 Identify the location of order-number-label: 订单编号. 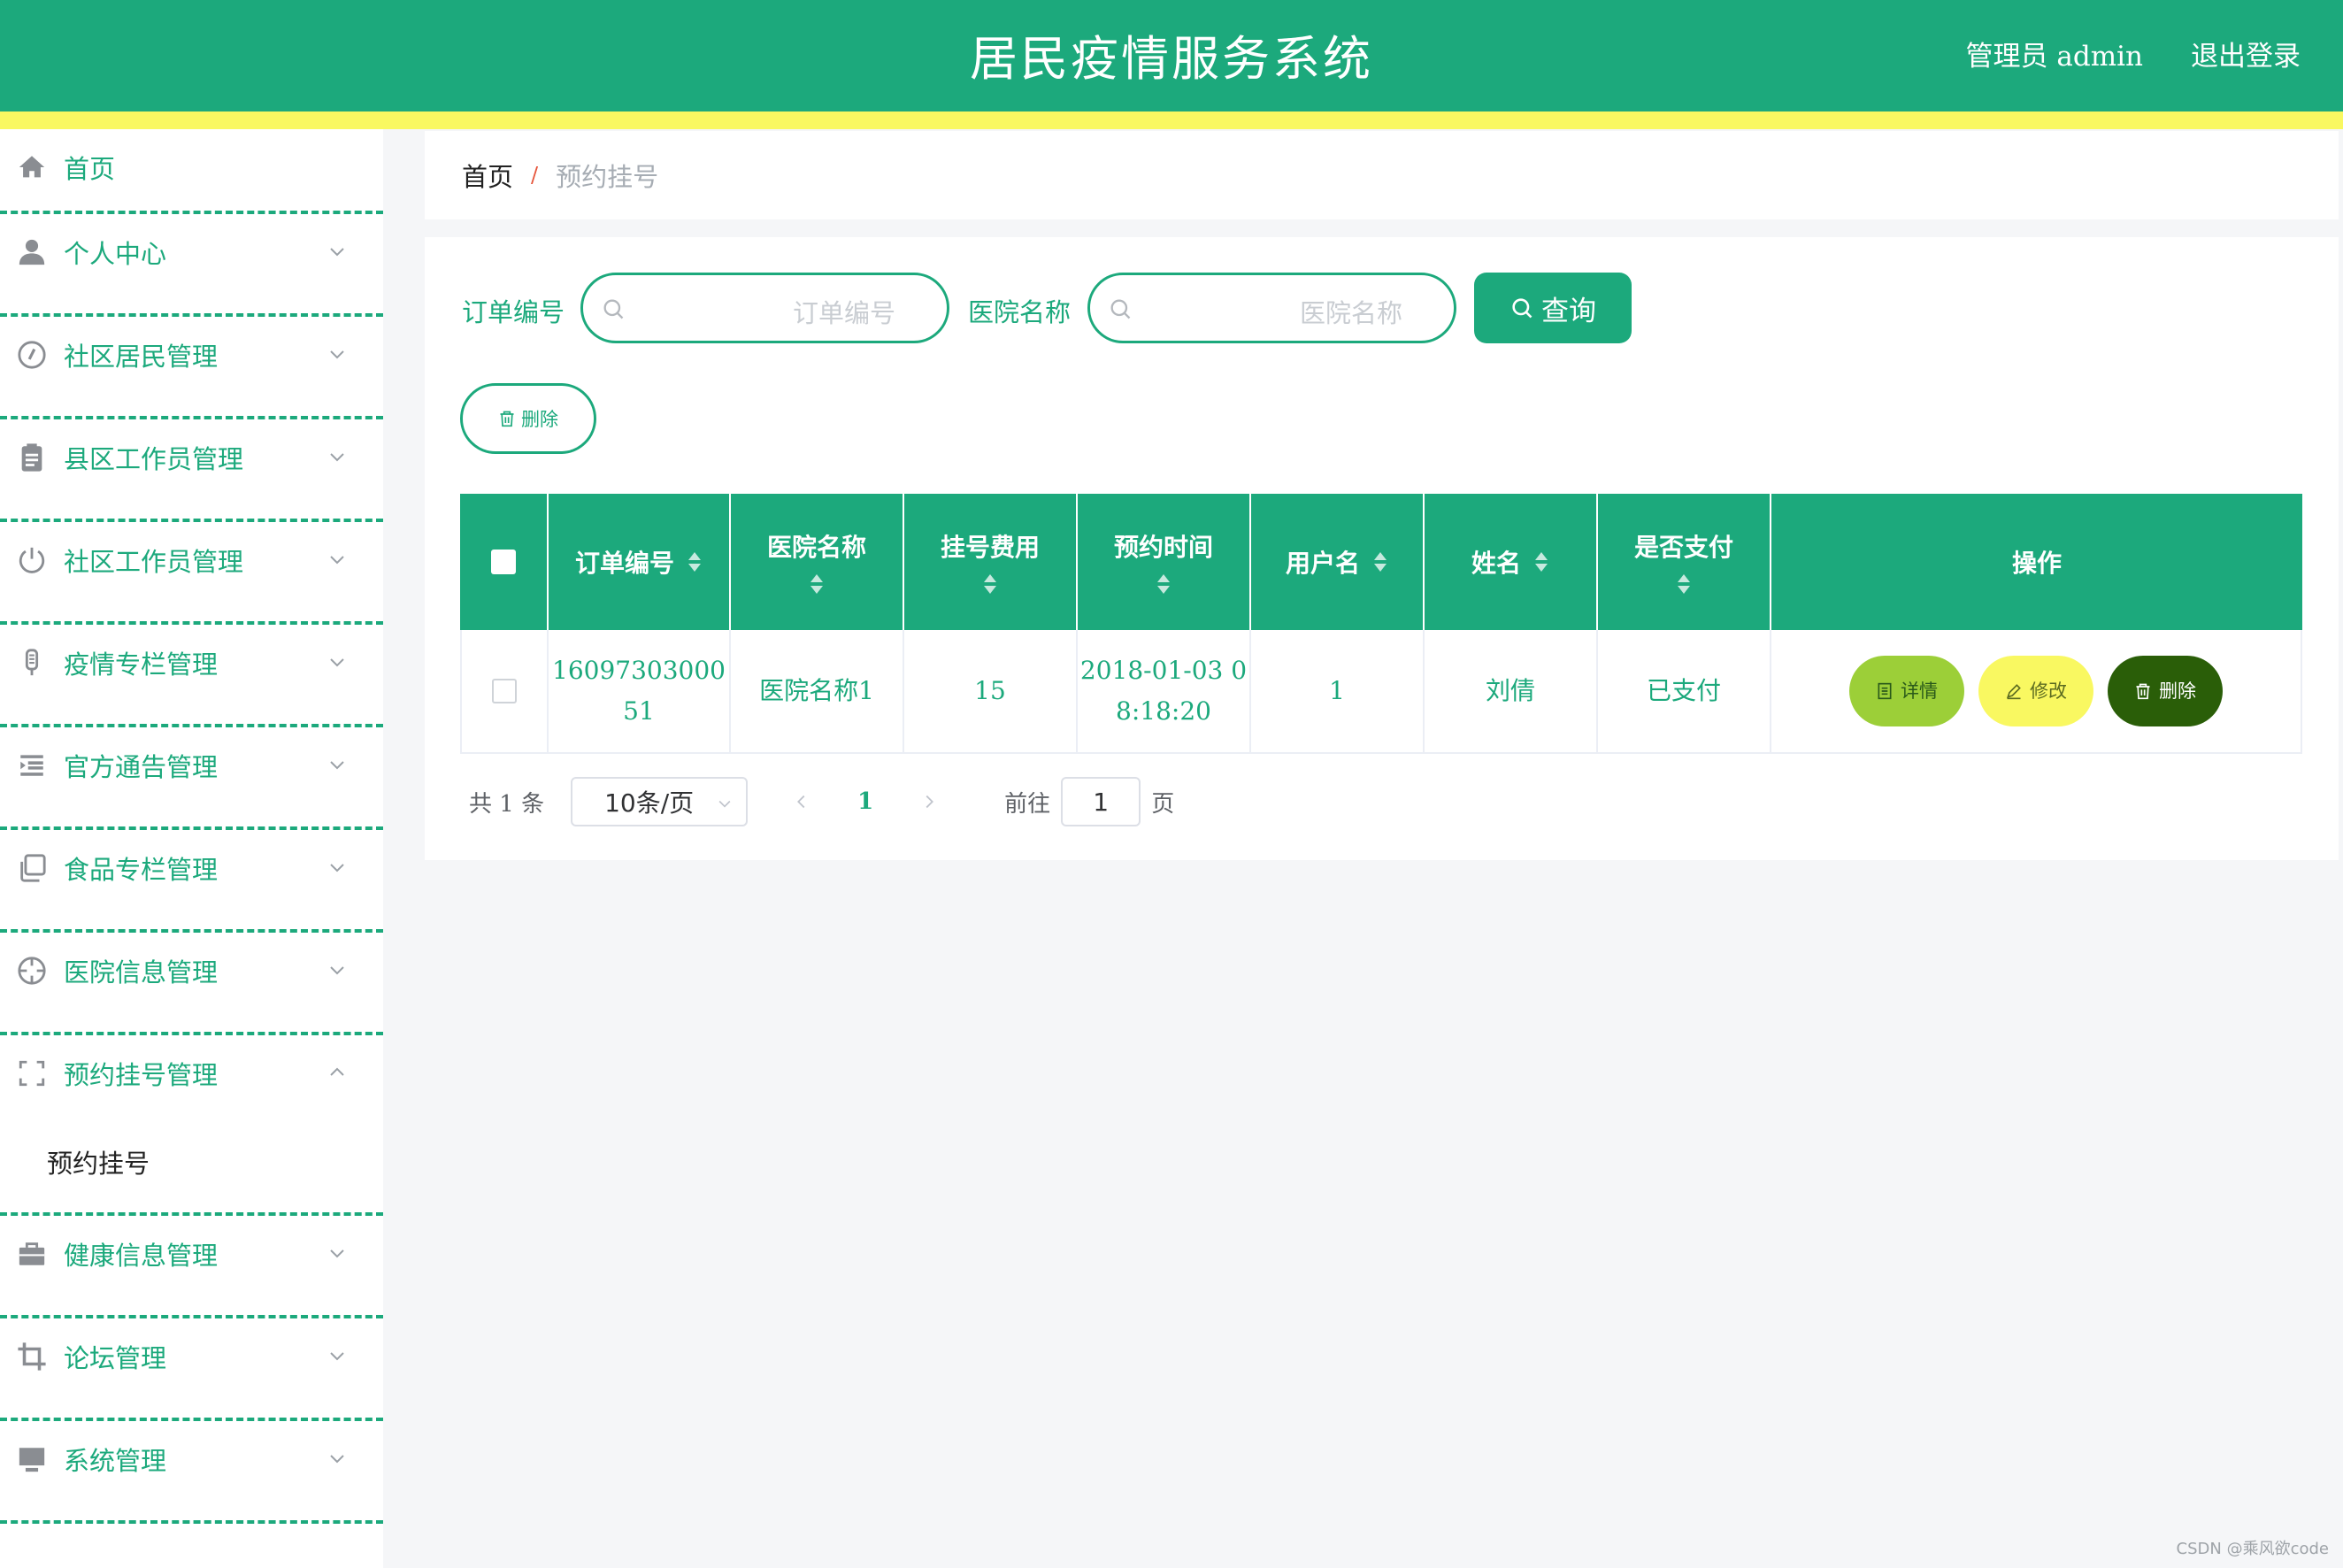
(513, 312).